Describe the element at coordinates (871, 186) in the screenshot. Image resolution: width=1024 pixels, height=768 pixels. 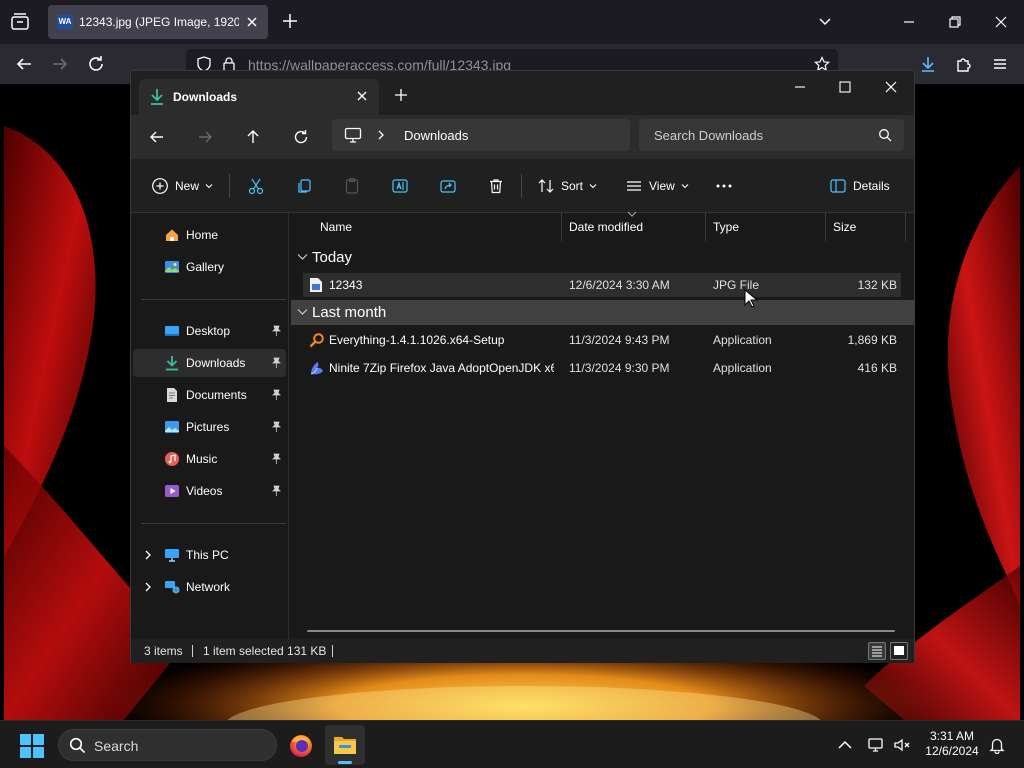
I see `details-button-label: Details` at that location.